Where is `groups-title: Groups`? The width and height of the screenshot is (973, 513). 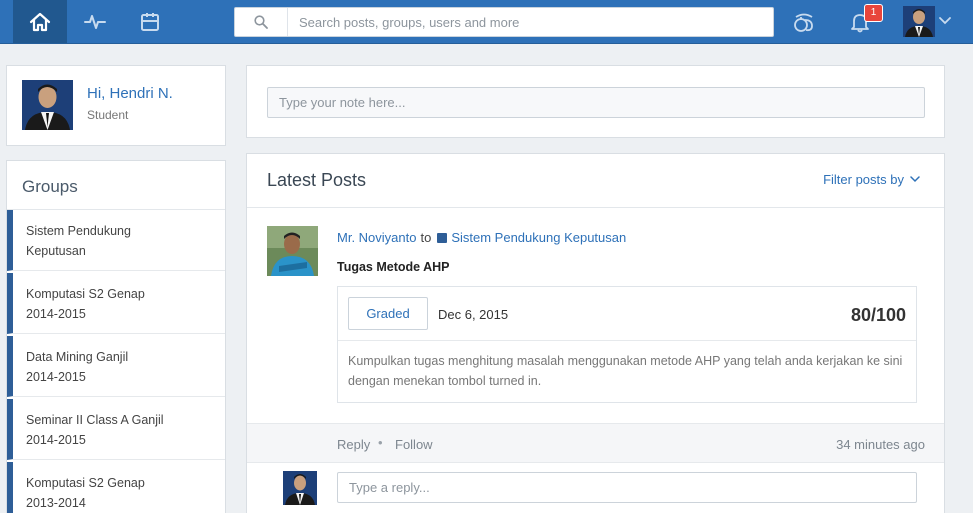 groups-title: Groups is located at coordinates (50, 186).